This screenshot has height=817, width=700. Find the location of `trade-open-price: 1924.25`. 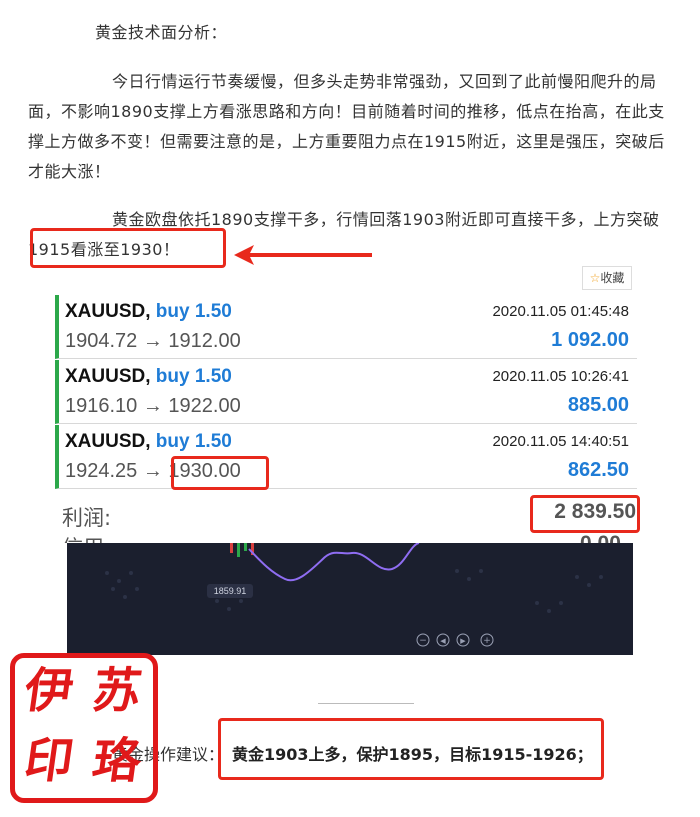

trade-open-price: 1924.25 is located at coordinates (101, 471).